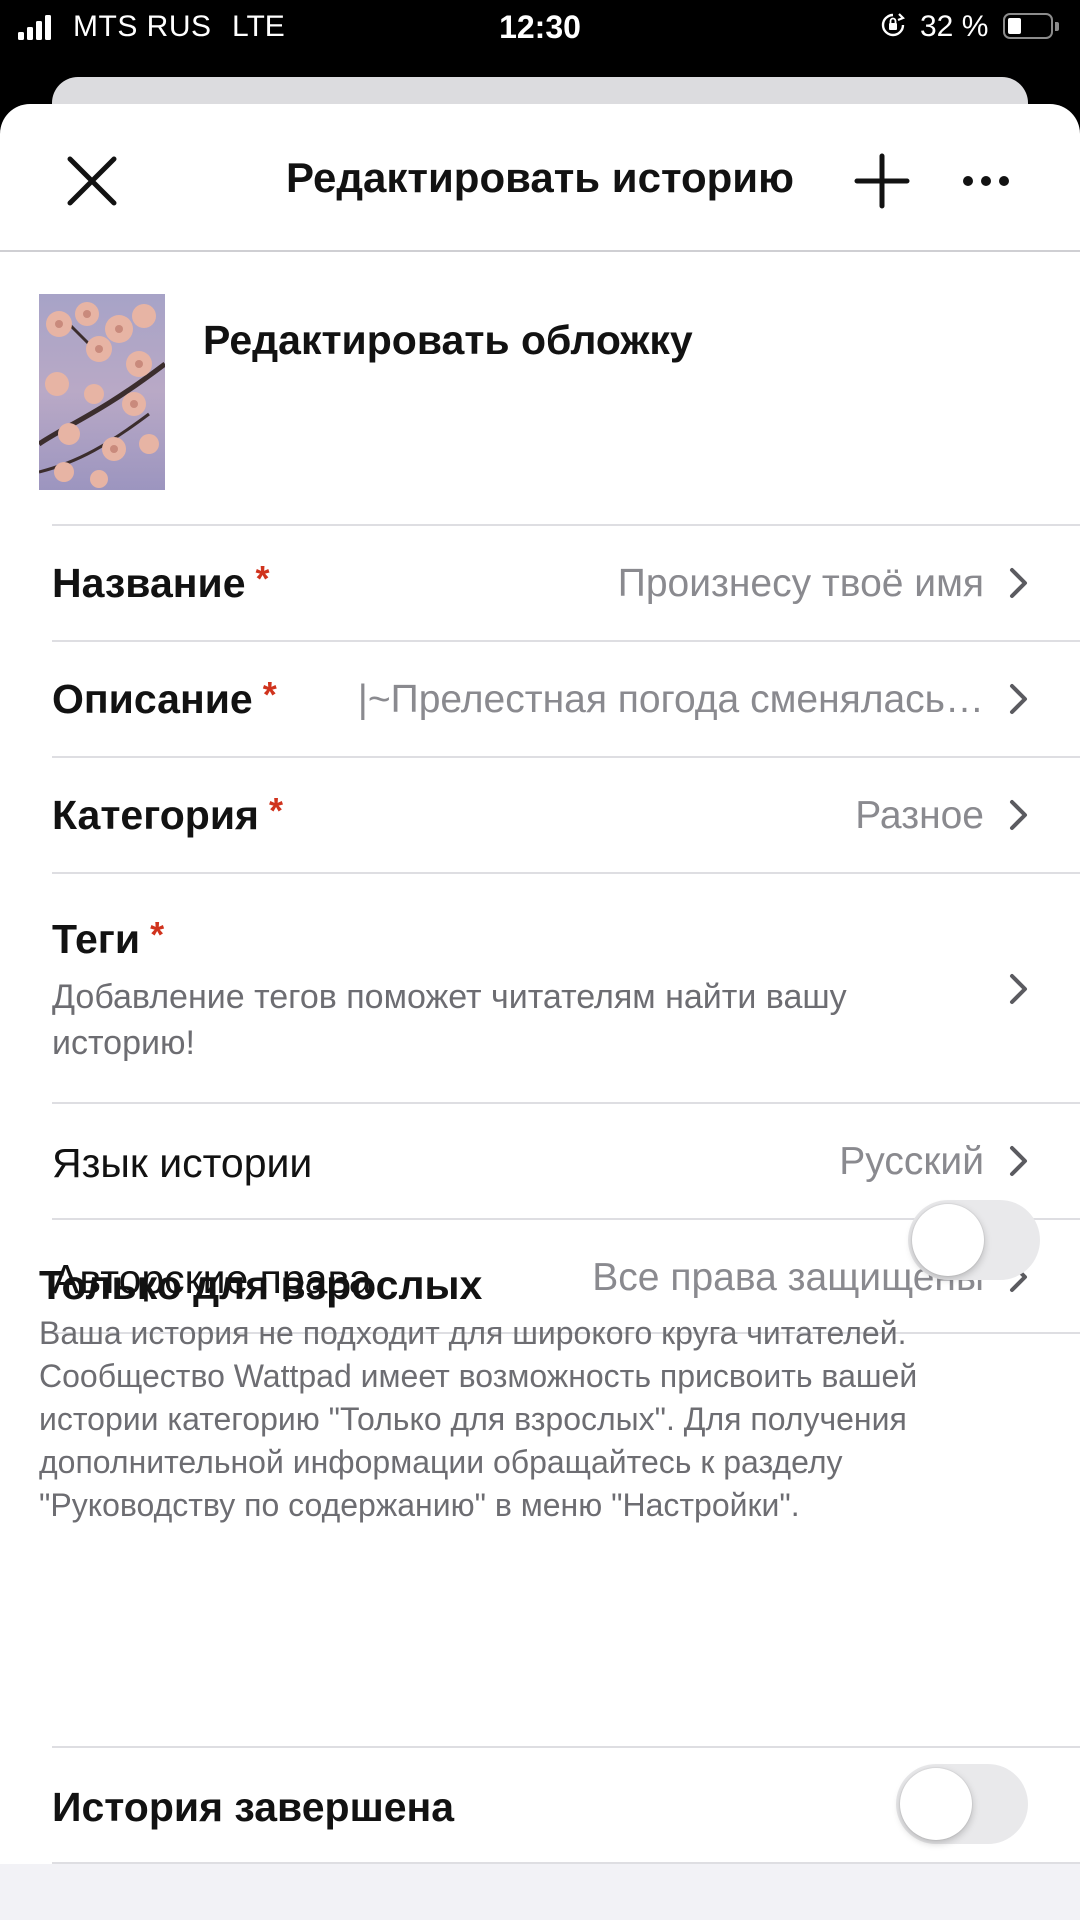 This screenshot has width=1080, height=1920. What do you see at coordinates (882, 181) in the screenshot?
I see `plus-icon` at bounding box center [882, 181].